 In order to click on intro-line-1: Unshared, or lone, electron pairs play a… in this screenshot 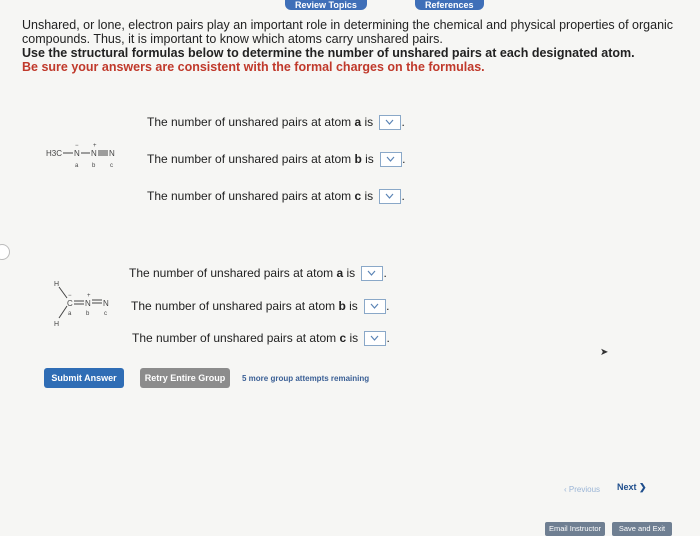, I will do `click(348, 25)`.